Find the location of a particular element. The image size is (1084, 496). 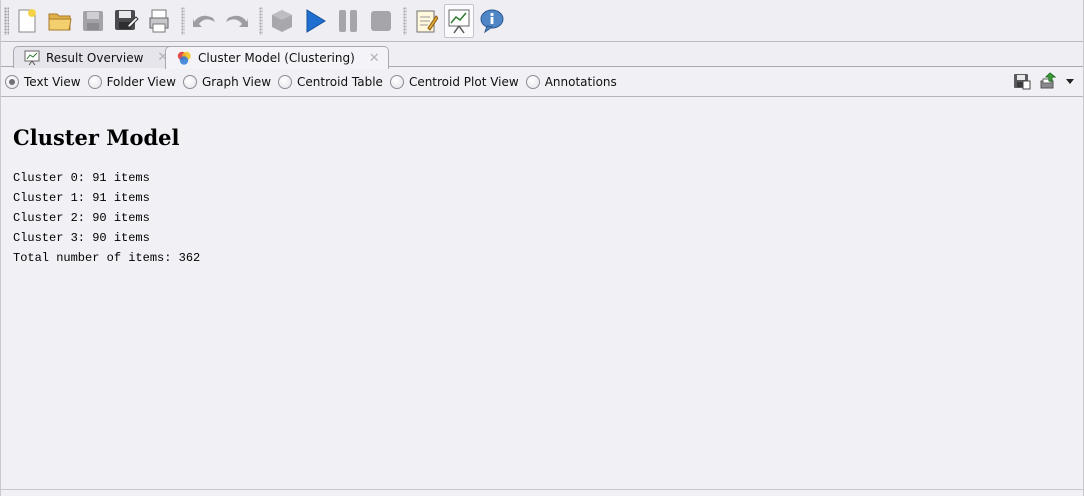

view-option-label: Centroid Table is located at coordinates (340, 82).